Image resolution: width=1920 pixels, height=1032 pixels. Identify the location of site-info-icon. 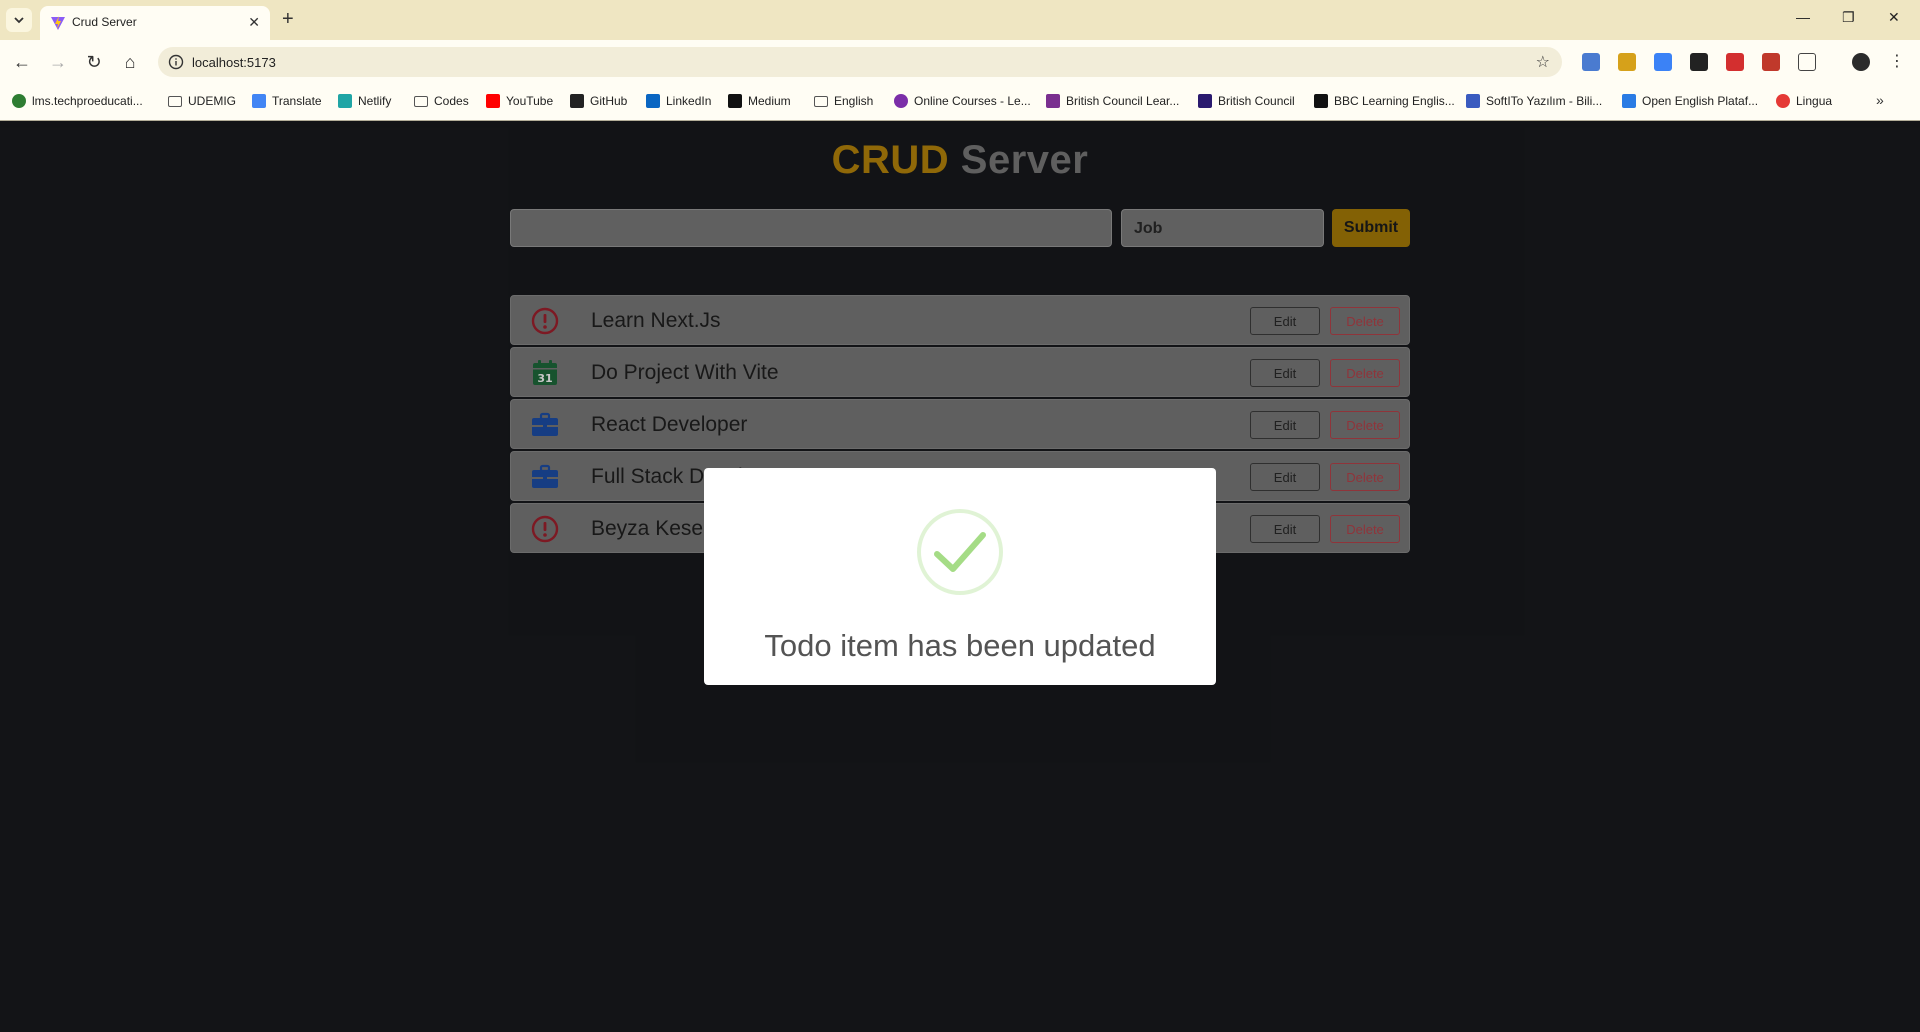
(176, 62).